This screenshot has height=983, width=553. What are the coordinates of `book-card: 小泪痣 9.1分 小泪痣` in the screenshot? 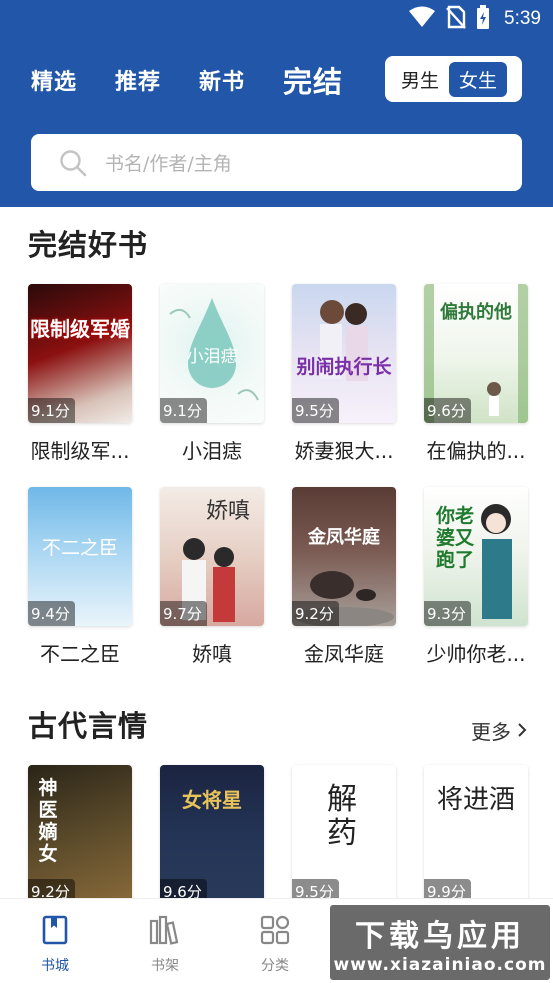 It's located at (212, 374).